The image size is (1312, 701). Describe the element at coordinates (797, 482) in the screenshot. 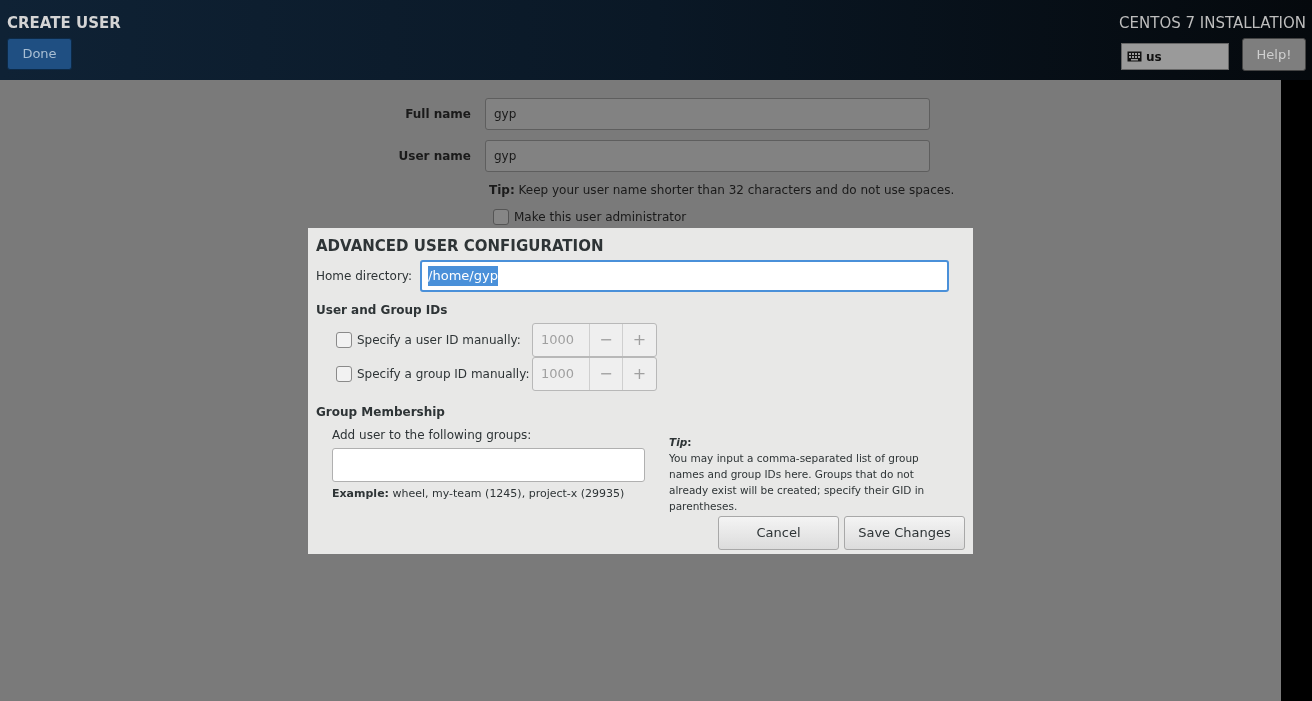

I see `tip-text: You may input a comma-separated list of group names and group IDs here. Groups that do not already exist will be created; specify their GID in parentheses.` at that location.